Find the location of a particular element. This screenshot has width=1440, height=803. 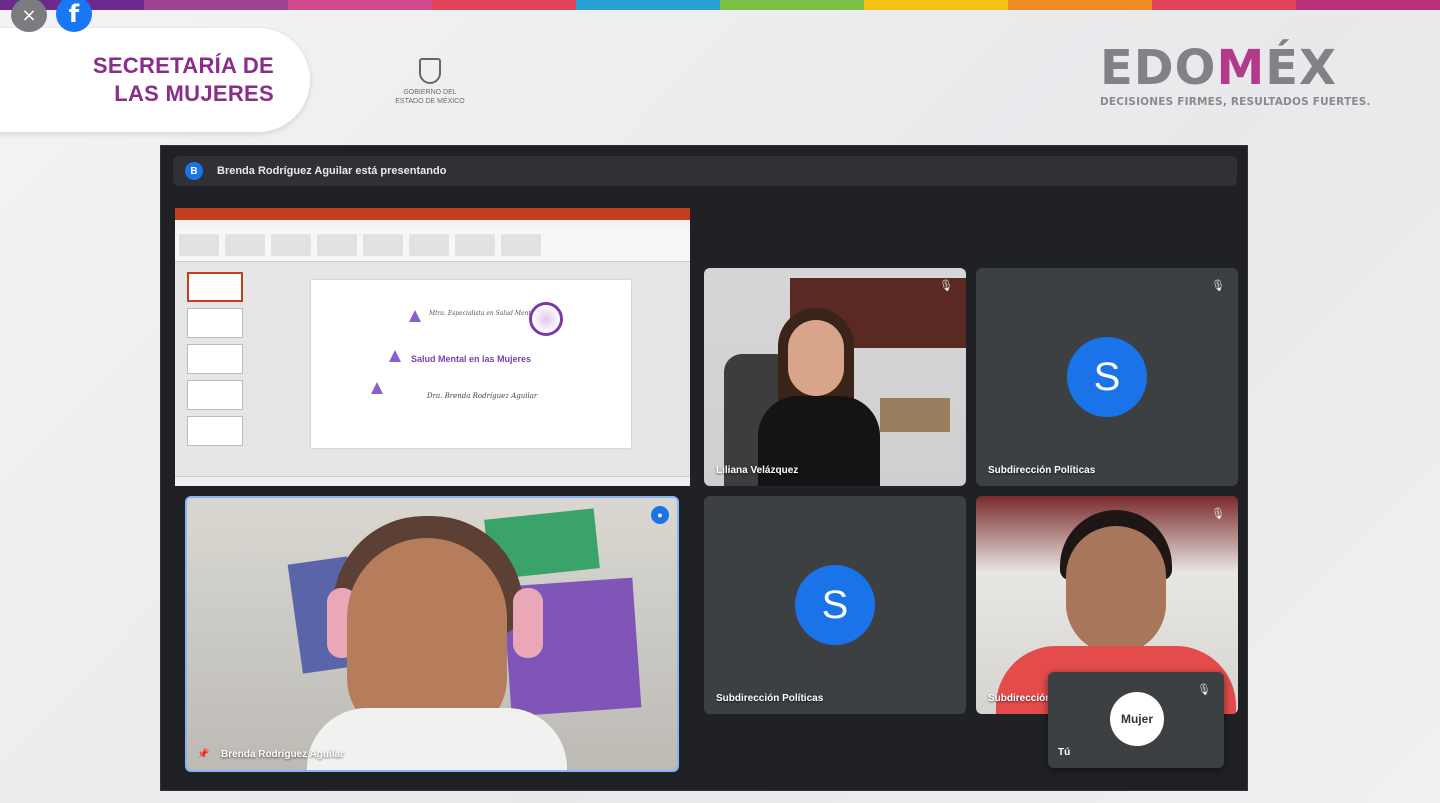

participant-tile-subdireccion-2: S Subdirección Políticas is located at coordinates (835, 605).